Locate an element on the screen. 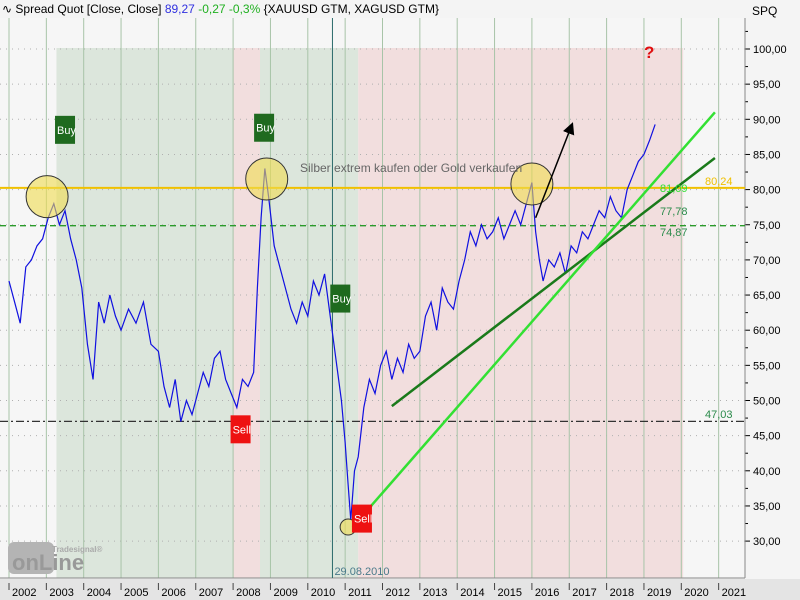 Image resolution: width=800 pixels, height=600 pixels. series-title: Spread Quot [Close, Close] is located at coordinates (88, 9).